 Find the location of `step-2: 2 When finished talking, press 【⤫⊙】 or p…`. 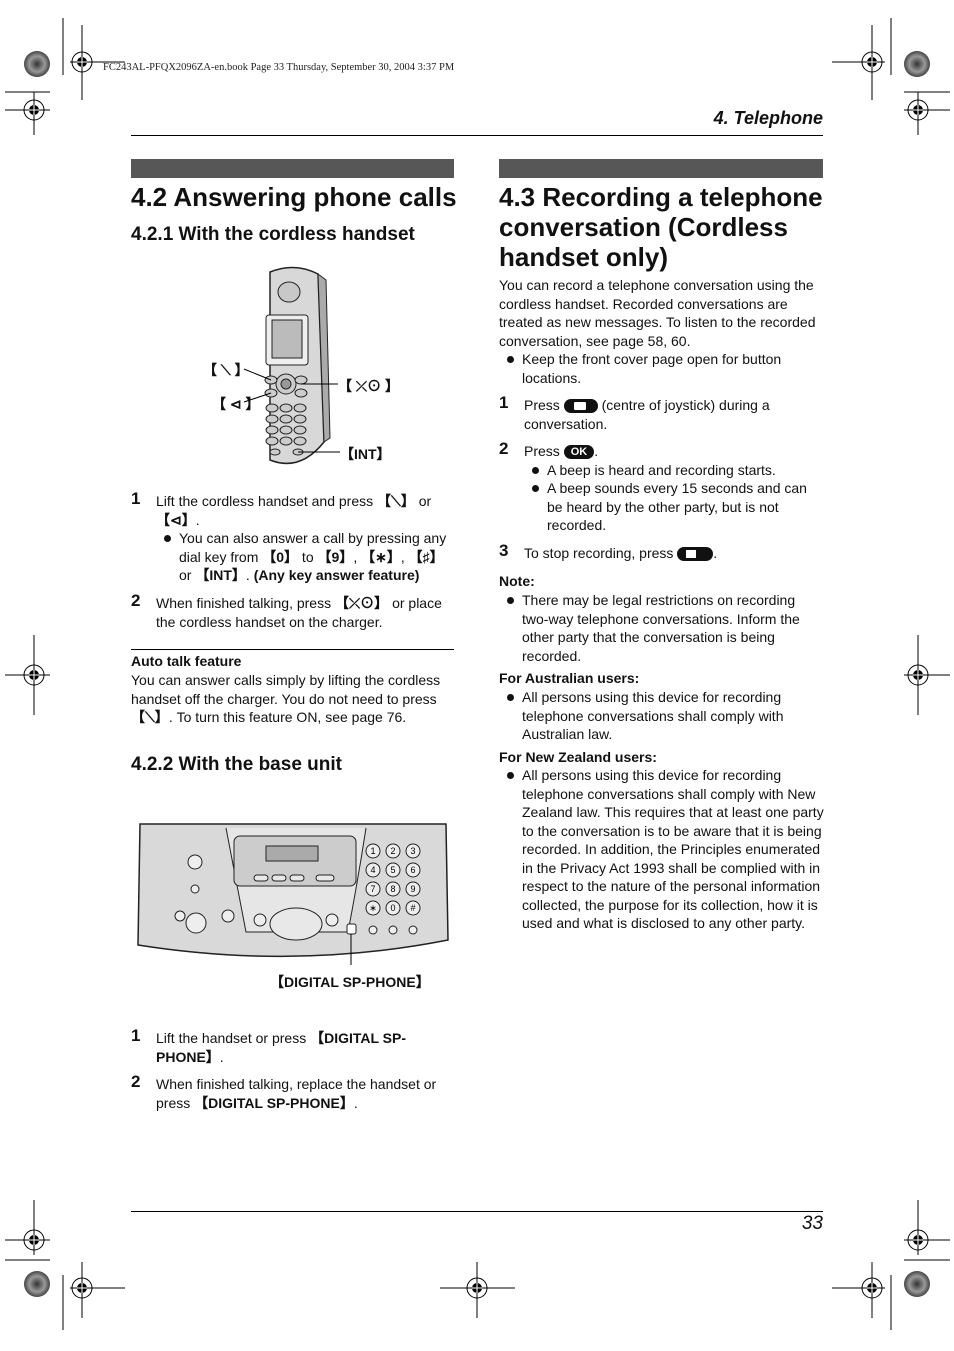

step-2: 2 When finished talking, press 【⤫⊙】 or p… is located at coordinates (286, 610).